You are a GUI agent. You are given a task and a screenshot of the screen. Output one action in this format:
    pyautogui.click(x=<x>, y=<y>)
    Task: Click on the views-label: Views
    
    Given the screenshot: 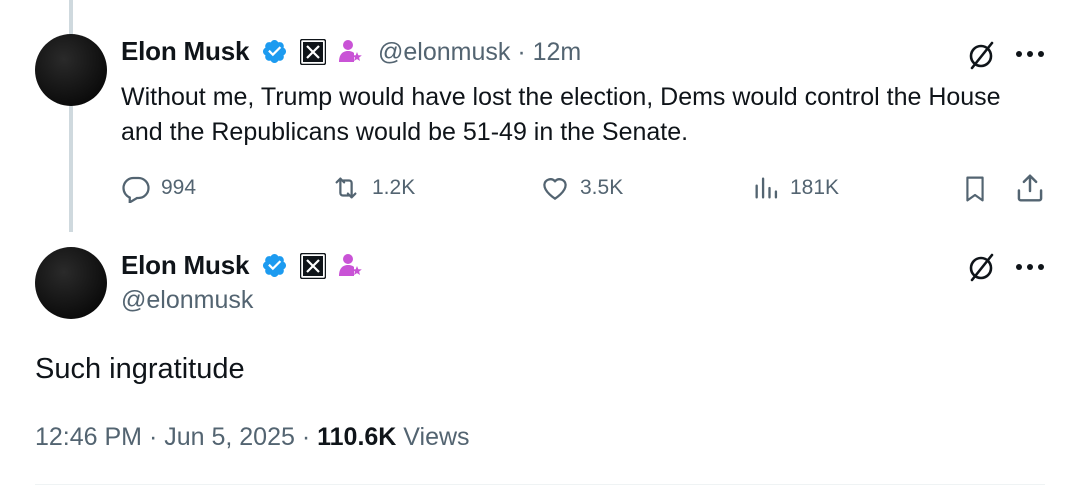 What is the action you would take?
    pyautogui.click(x=433, y=437)
    